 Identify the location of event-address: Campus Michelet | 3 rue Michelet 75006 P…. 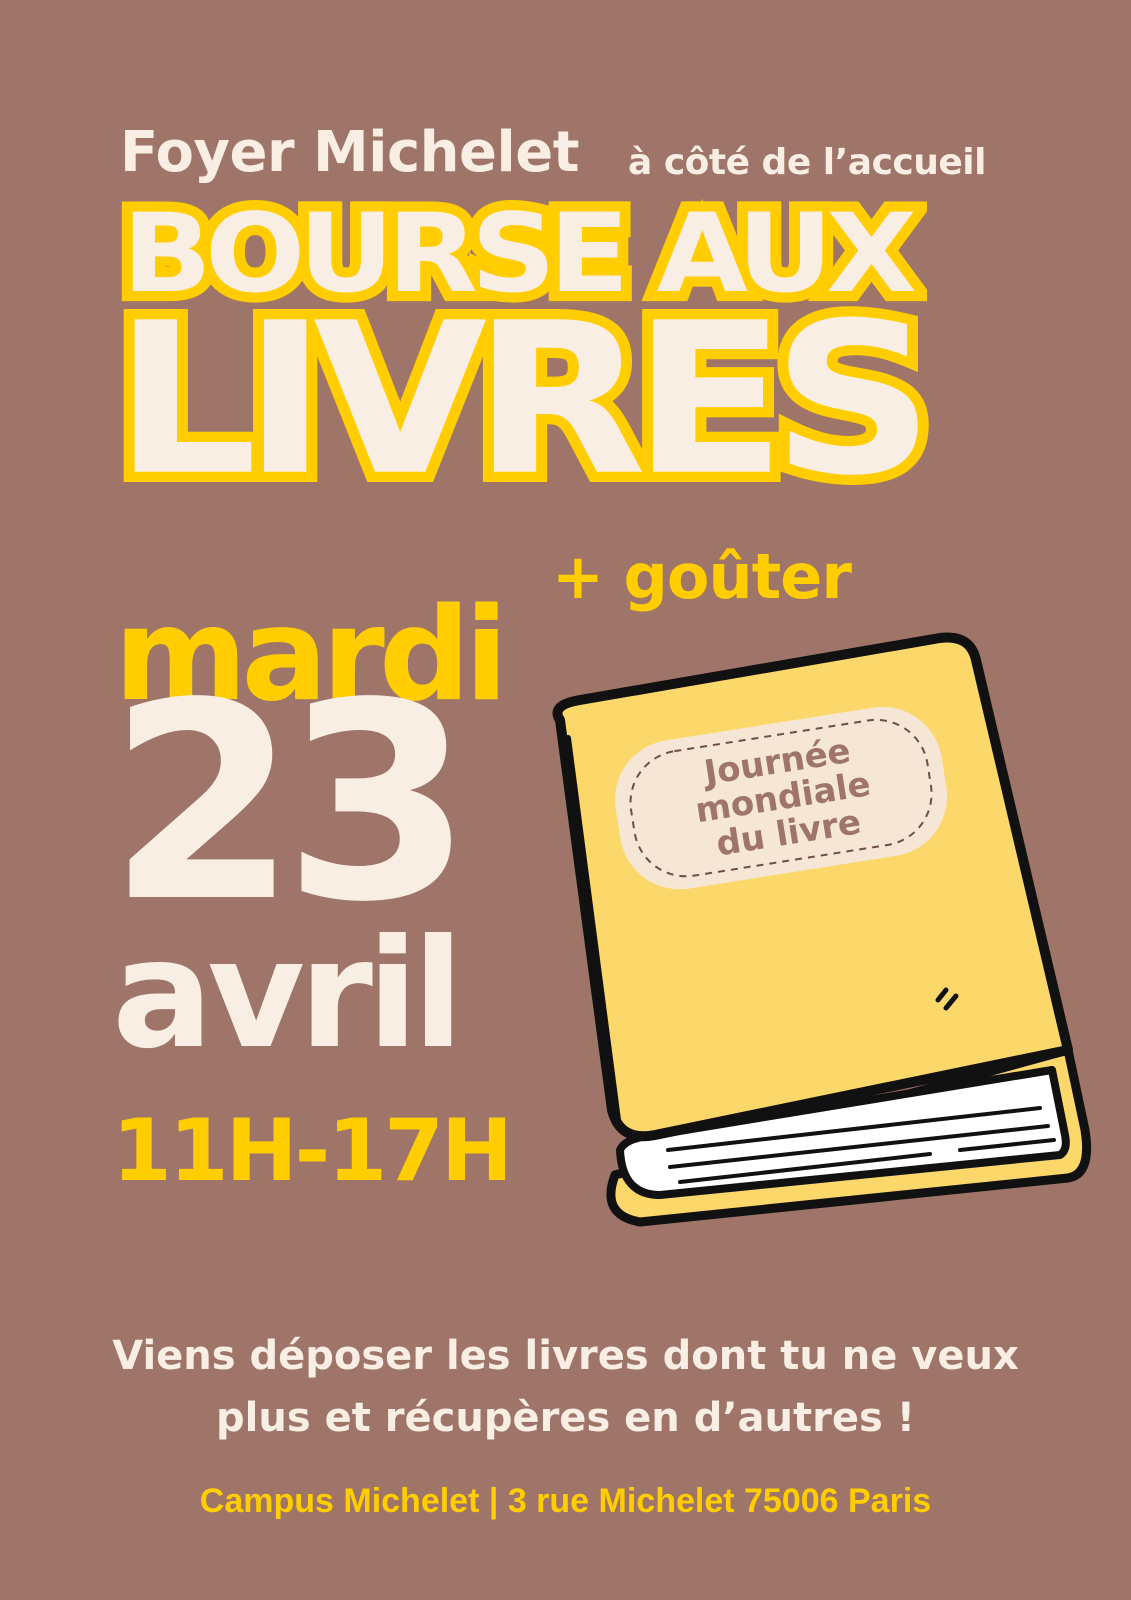
(565, 1501).